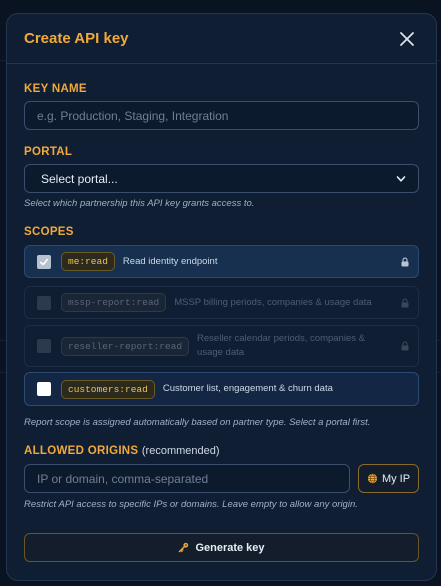 The height and width of the screenshot is (586, 441). I want to click on my-ip-button: My IP, so click(388, 478).